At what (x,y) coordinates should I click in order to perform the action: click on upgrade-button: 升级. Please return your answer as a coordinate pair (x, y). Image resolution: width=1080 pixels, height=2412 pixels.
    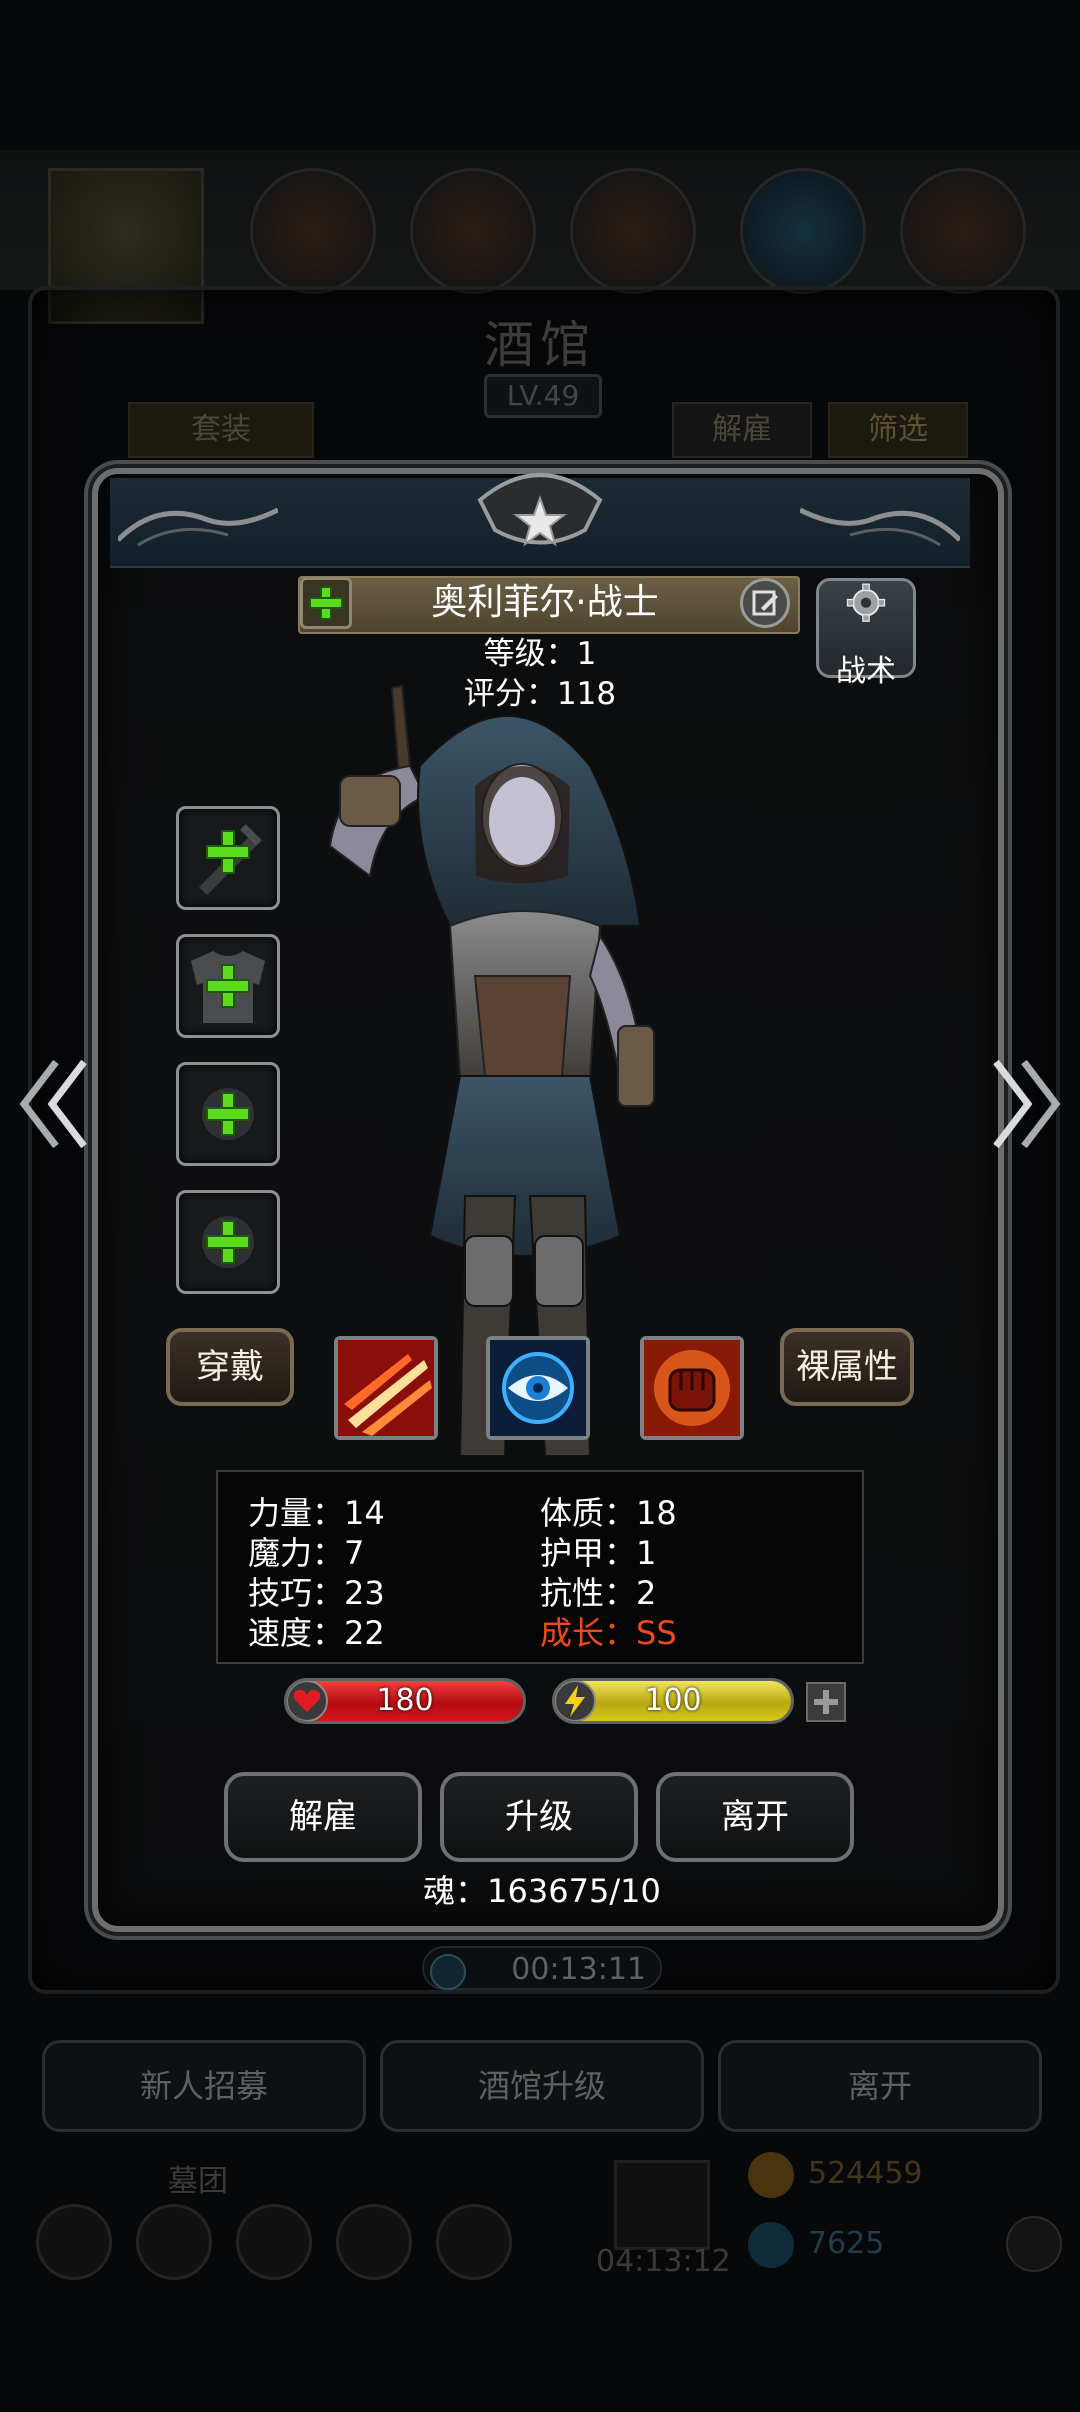
    Looking at the image, I should click on (539, 1817).